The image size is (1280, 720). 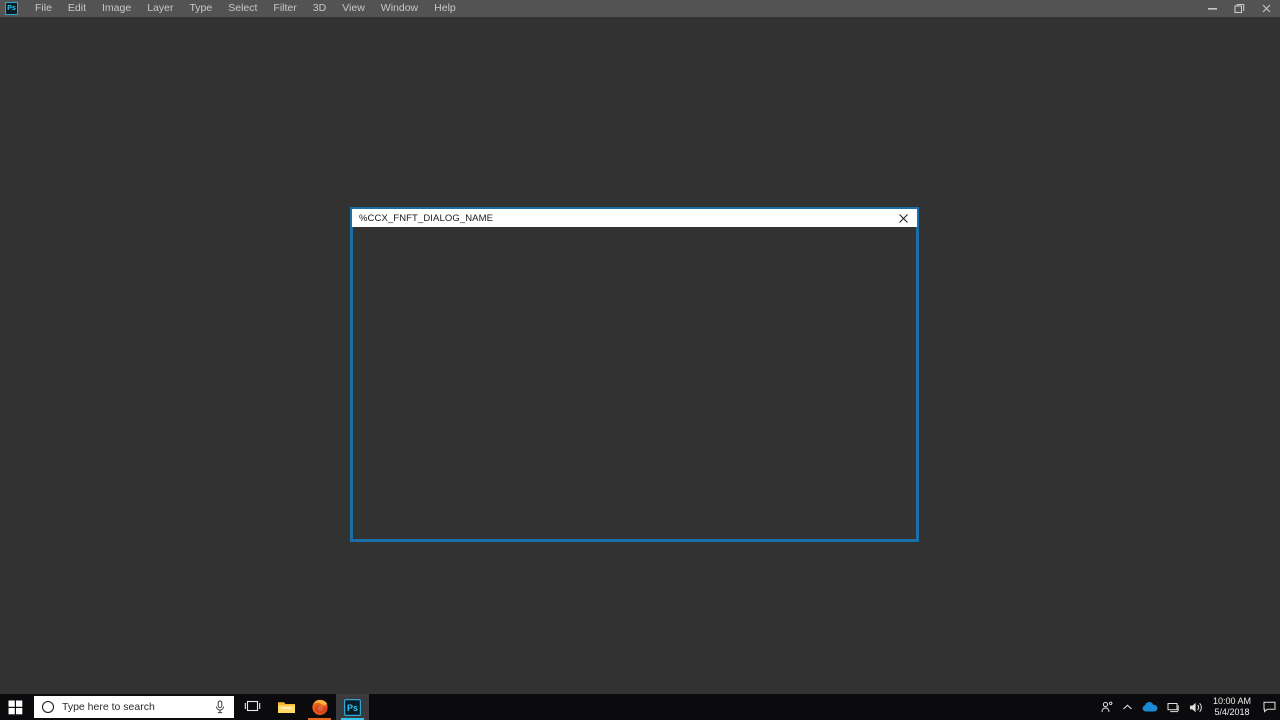 I want to click on taskbar-clock: 10:00 AM 5/4/2018, so click(x=1233, y=707).